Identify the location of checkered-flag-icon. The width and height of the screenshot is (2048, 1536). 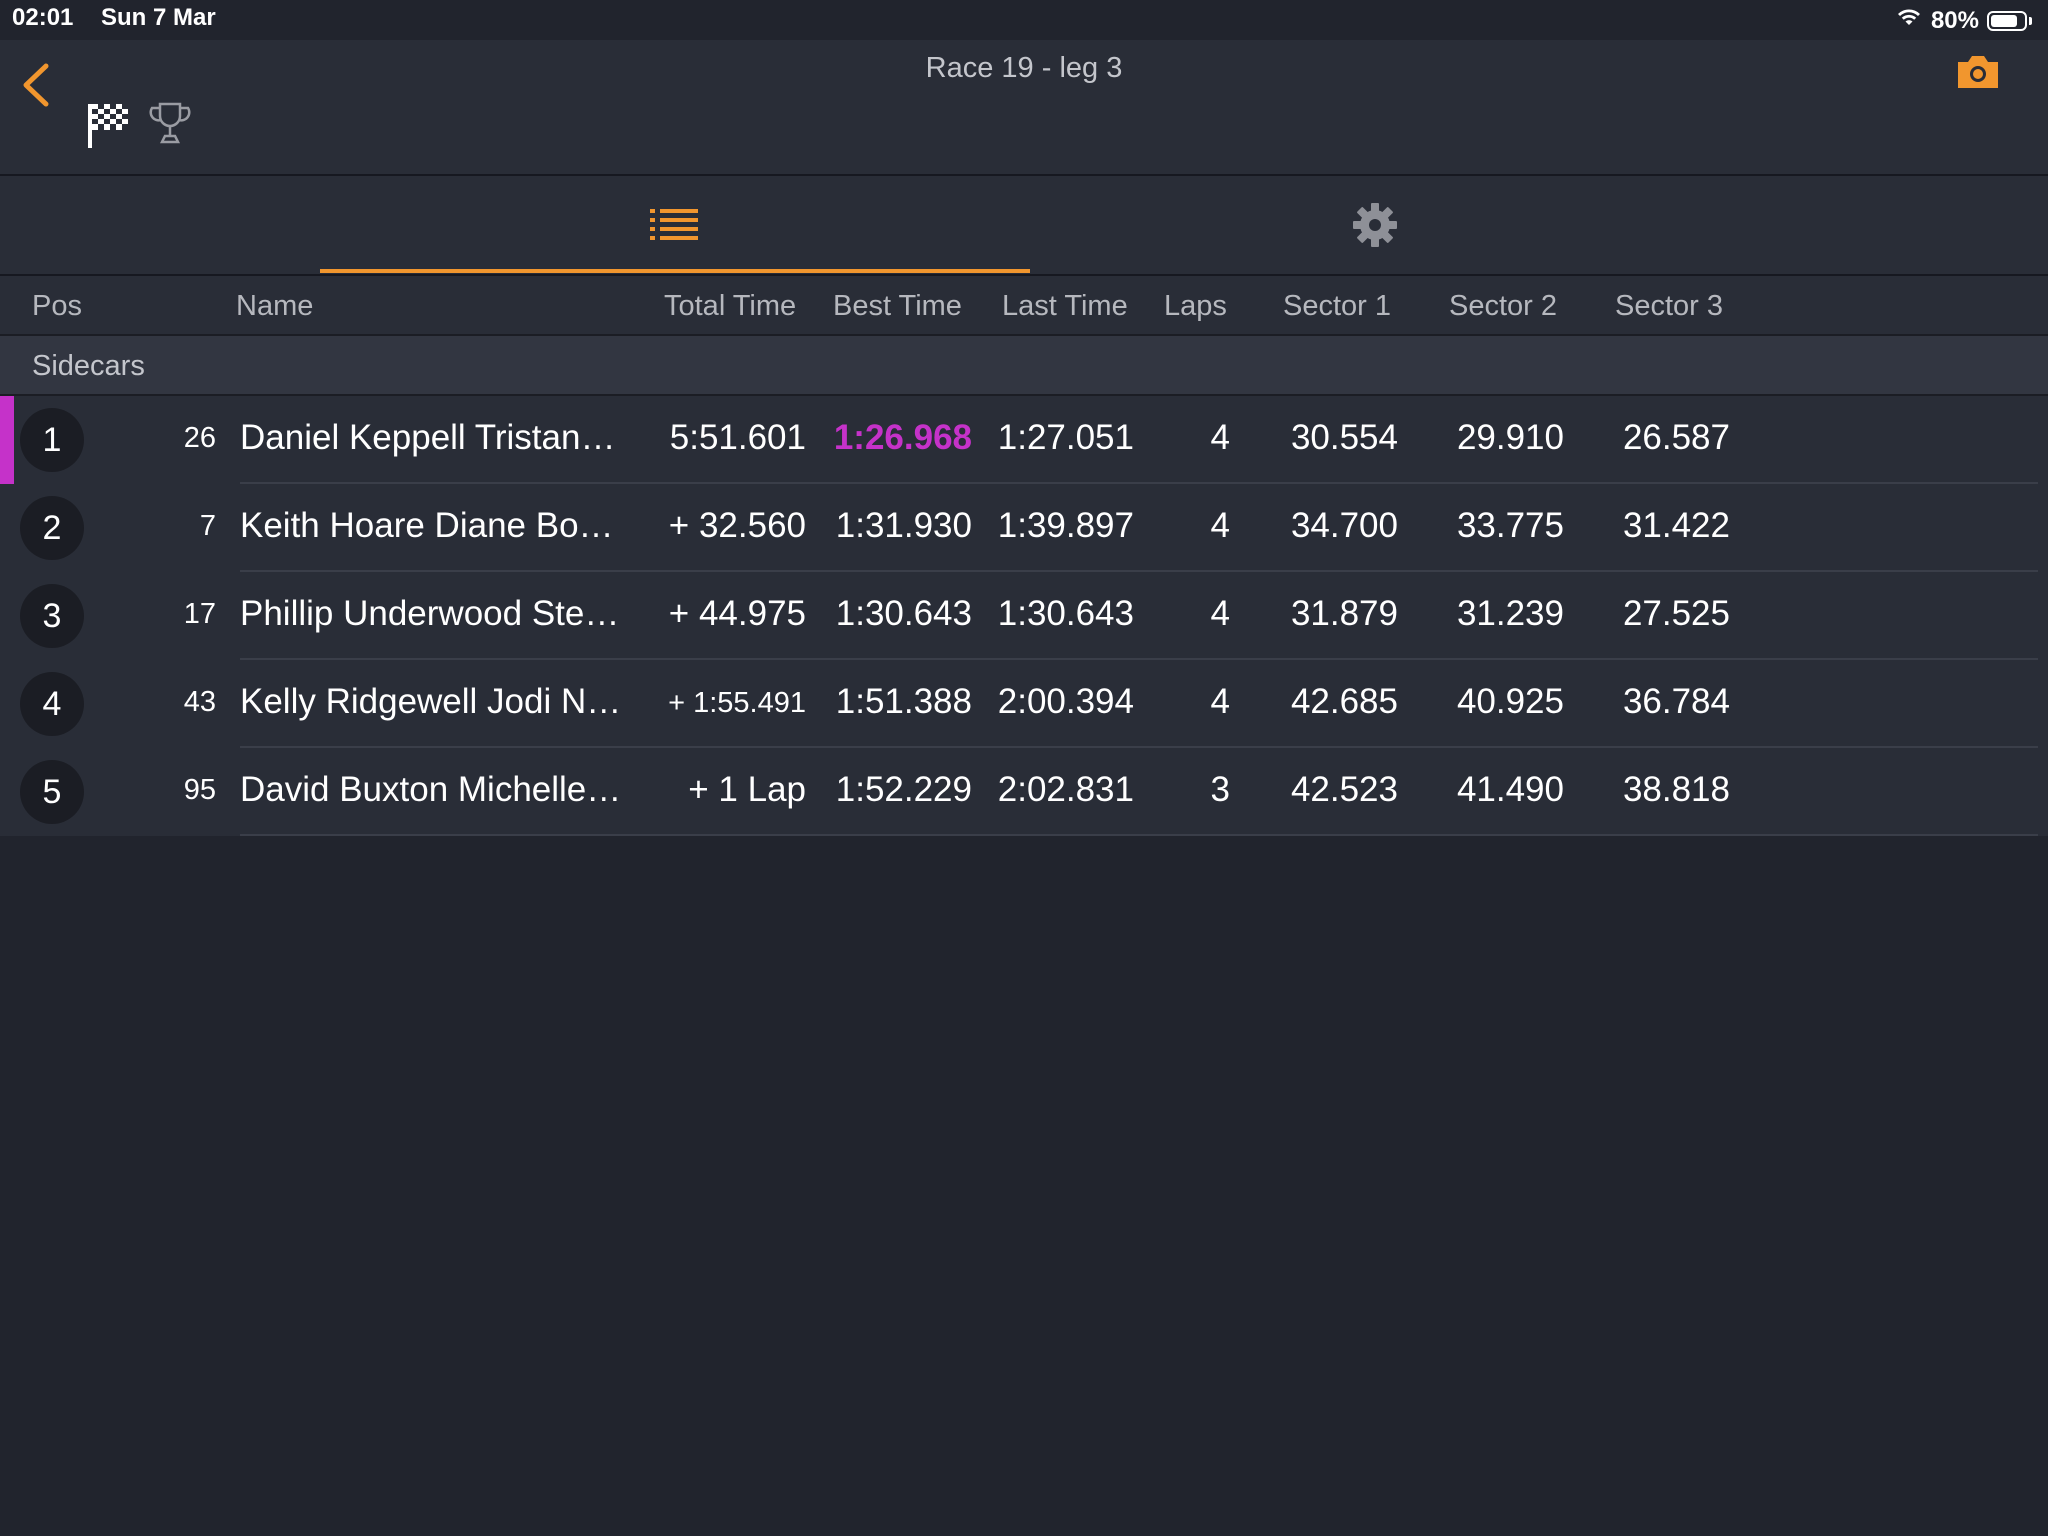
(109, 125).